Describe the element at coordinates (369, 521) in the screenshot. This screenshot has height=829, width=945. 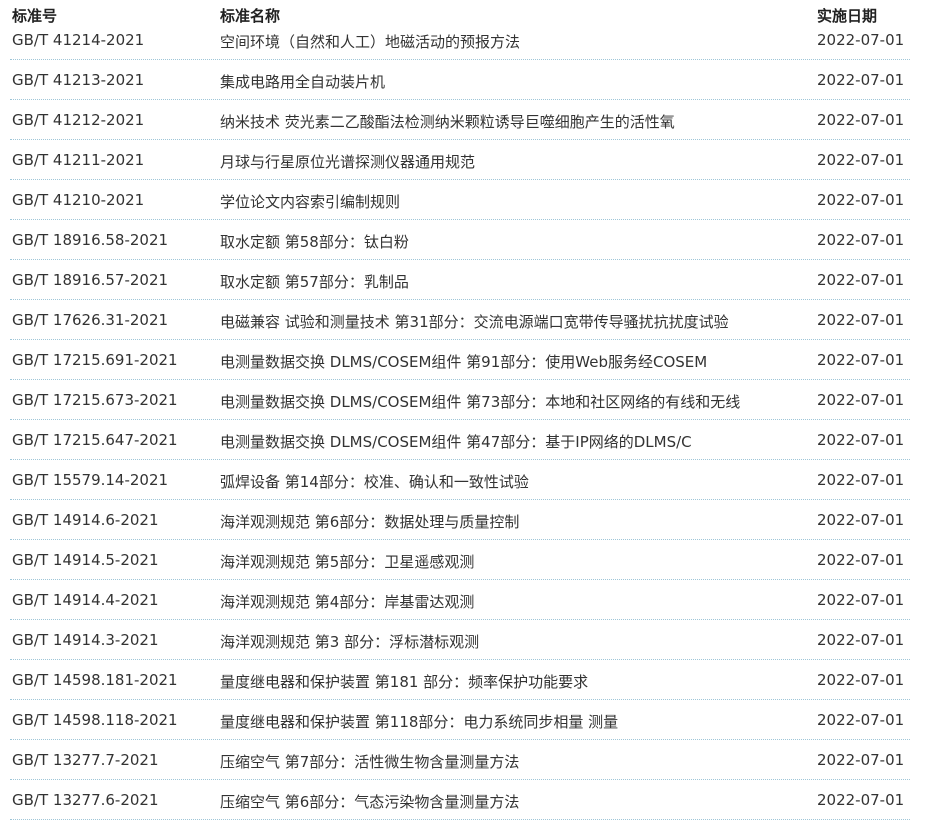
I see `standard-name-link: 海洋观测规范 第6部分：数据处理与质量控制` at that location.